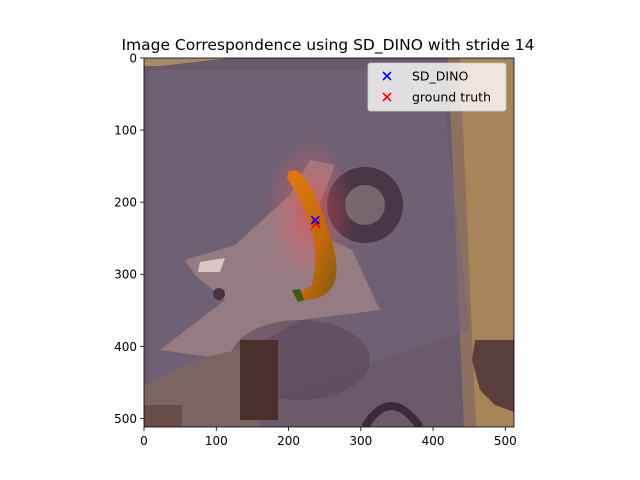 This screenshot has height=480, width=640. What do you see at coordinates (125, 203) in the screenshot?
I see `y-tick-label: 200` at bounding box center [125, 203].